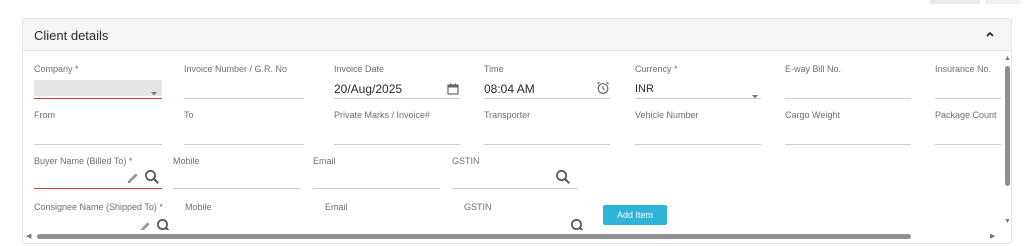  I want to click on buyer-gstin-field: GSTIN, so click(515, 175).